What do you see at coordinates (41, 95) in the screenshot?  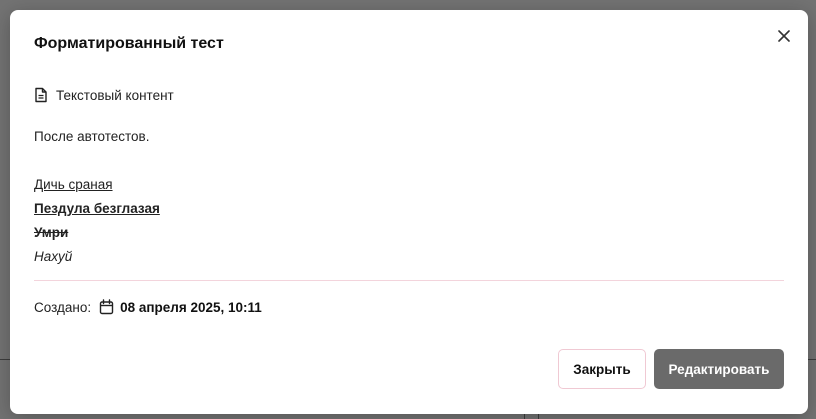 I see `document-icon` at bounding box center [41, 95].